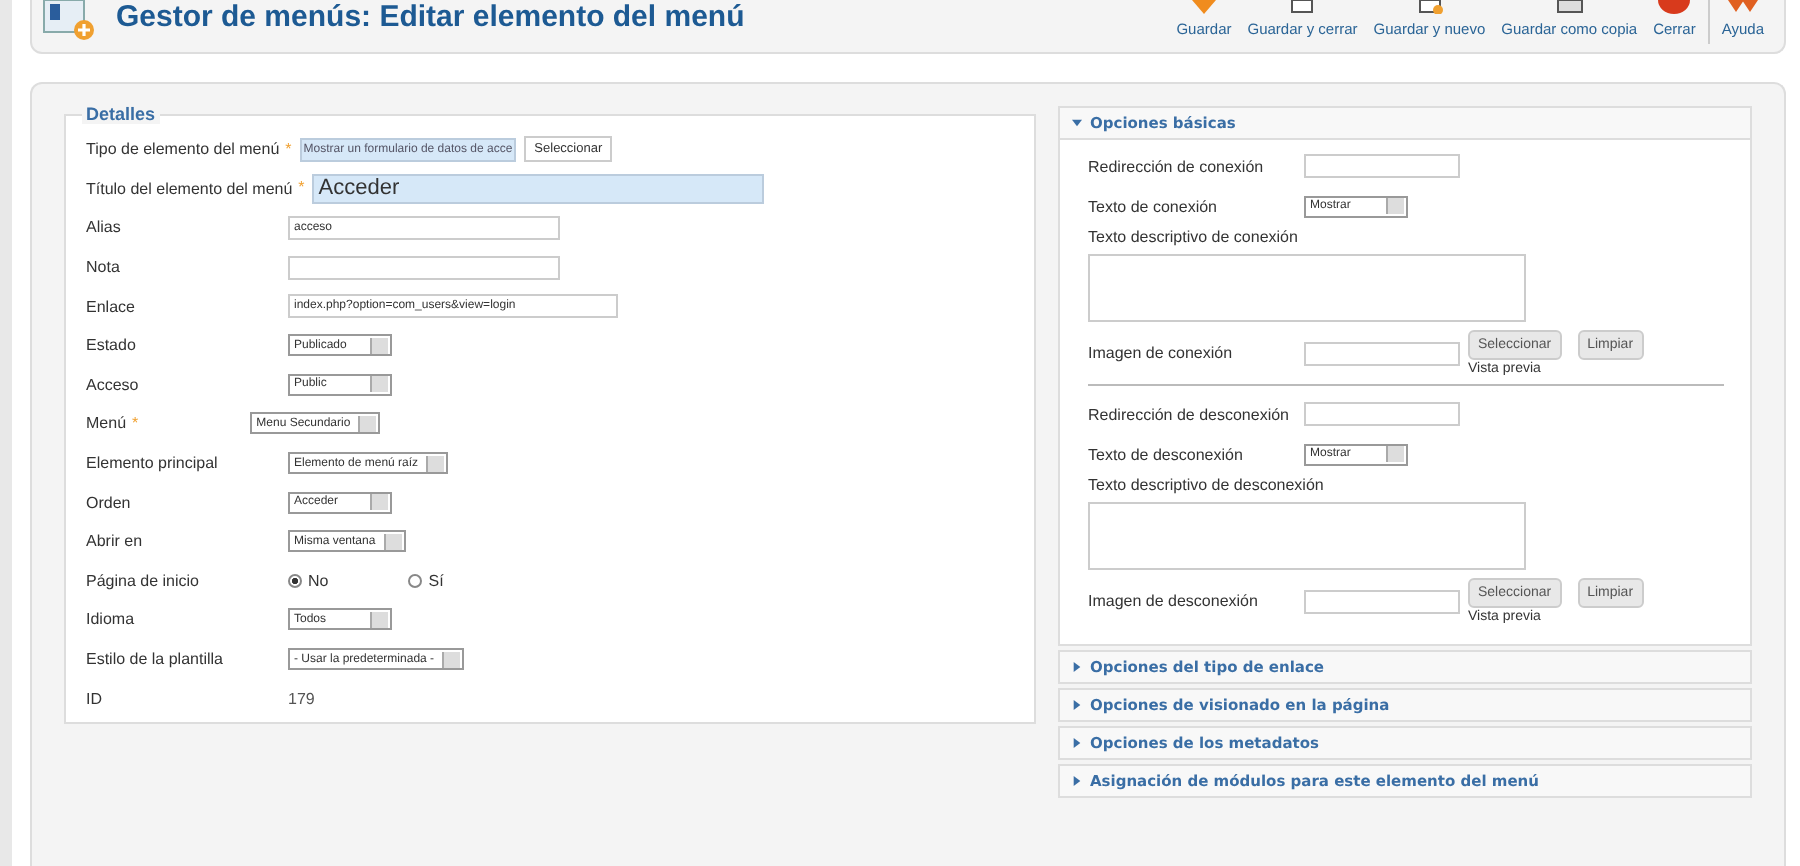 The height and width of the screenshot is (866, 1800). What do you see at coordinates (1742, 7) in the screenshot?
I see `help-icon` at bounding box center [1742, 7].